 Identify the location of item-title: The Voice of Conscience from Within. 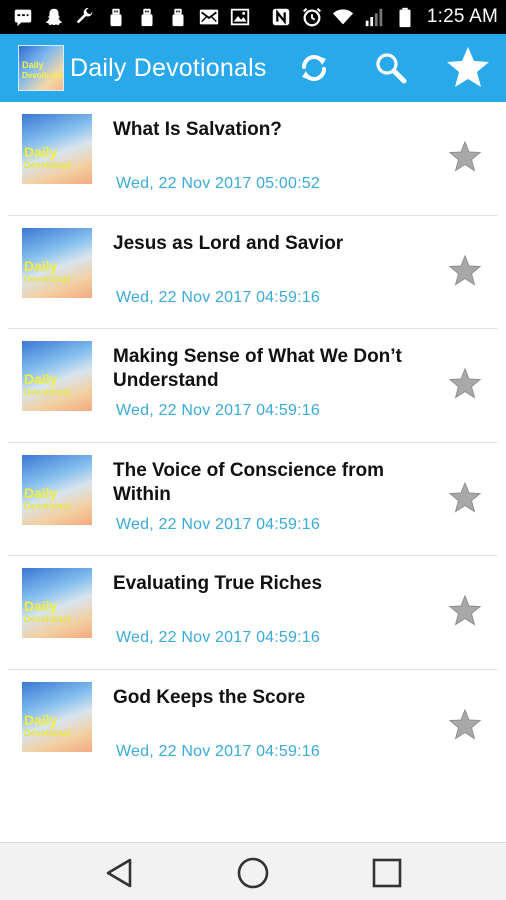
(248, 482).